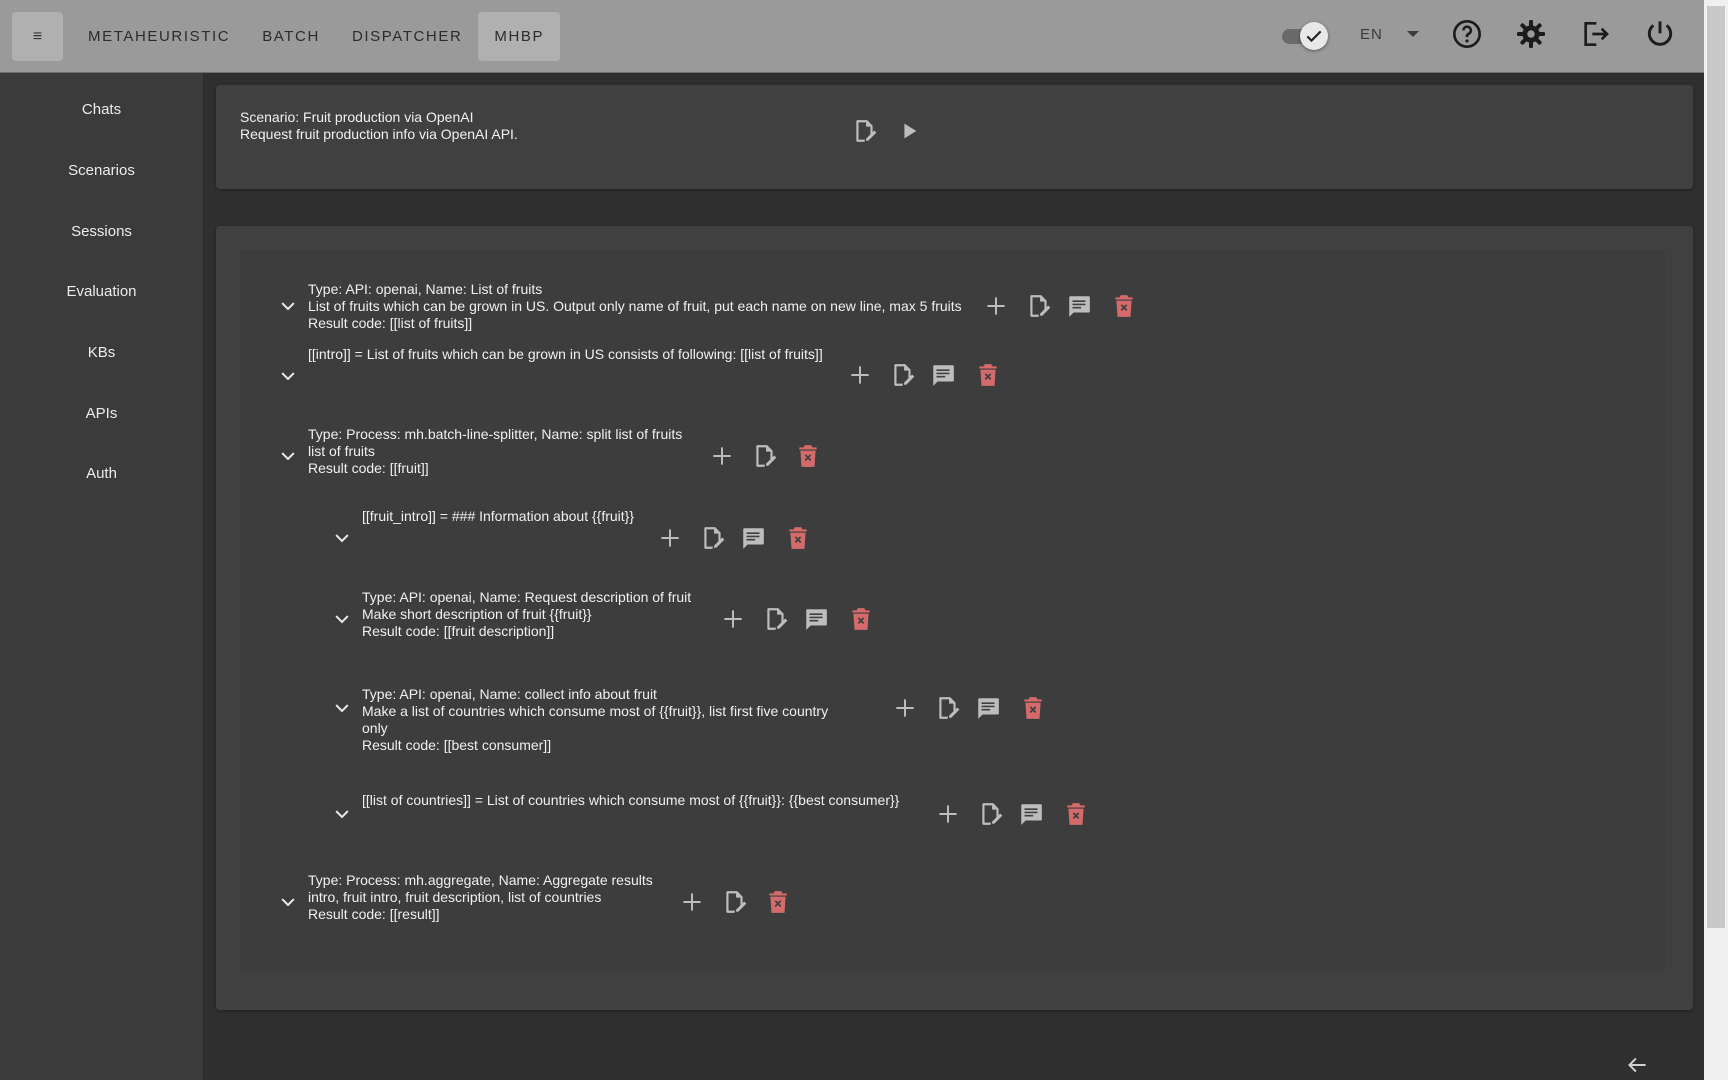 The width and height of the screenshot is (1728, 1080). Describe the element at coordinates (101, 231) in the screenshot. I see `sidebar-item-sessions: Sessions` at that location.